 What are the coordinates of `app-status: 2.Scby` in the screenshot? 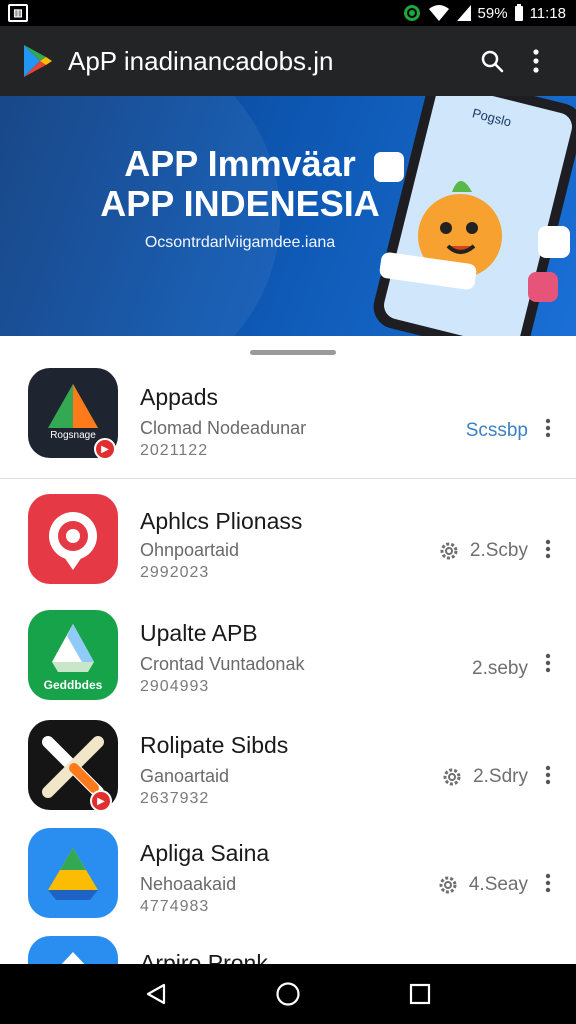 It's located at (483, 551).